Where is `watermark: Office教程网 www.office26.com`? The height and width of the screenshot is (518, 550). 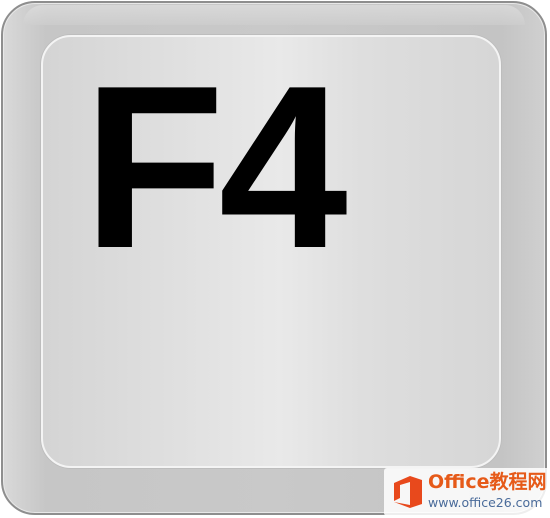
watermark: Office教程网 www.office26.com is located at coordinates (467, 492).